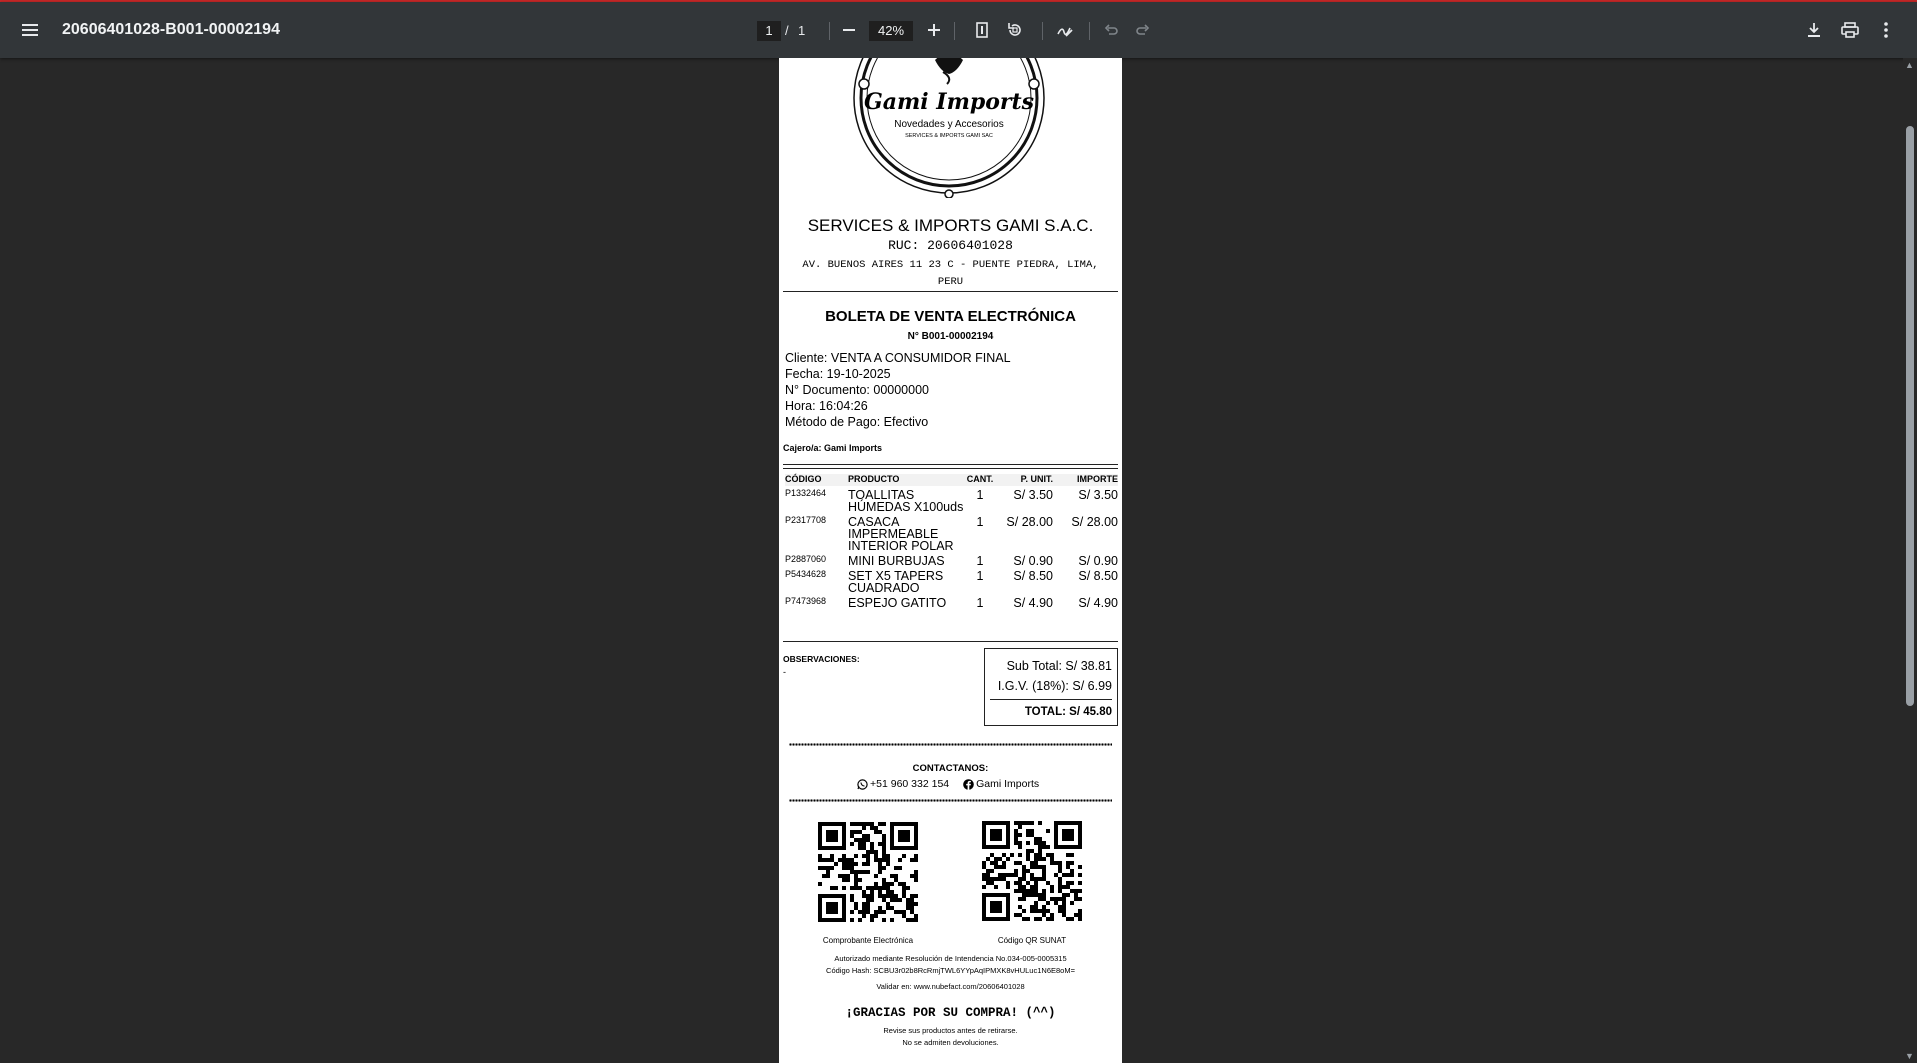 This screenshot has height=1063, width=1917. What do you see at coordinates (806, 520) in the screenshot?
I see `item-code: P2317708` at bounding box center [806, 520].